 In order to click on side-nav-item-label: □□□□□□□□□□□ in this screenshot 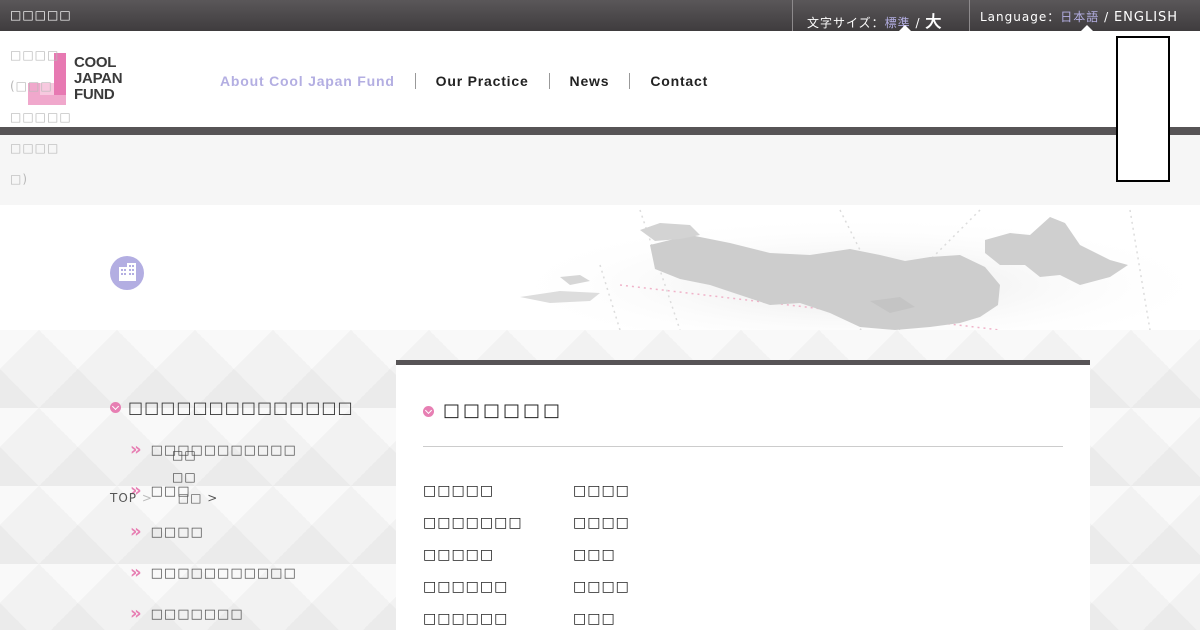, I will do `click(223, 573)`.